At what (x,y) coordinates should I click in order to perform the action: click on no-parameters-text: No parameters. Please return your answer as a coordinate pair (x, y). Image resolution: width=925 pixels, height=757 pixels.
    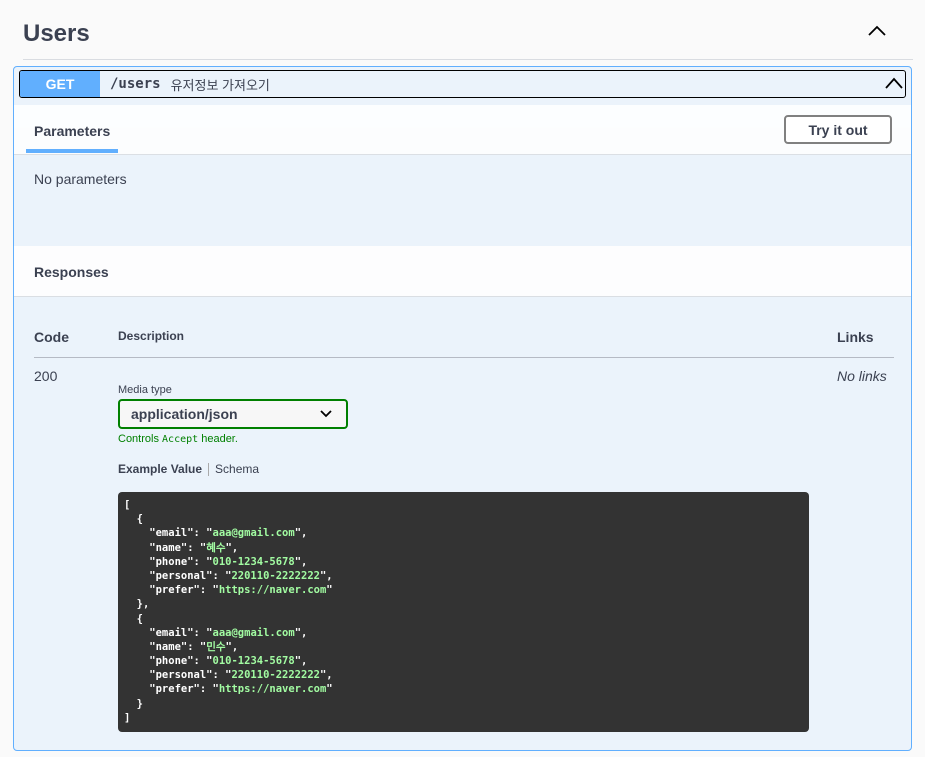
    Looking at the image, I should click on (80, 179).